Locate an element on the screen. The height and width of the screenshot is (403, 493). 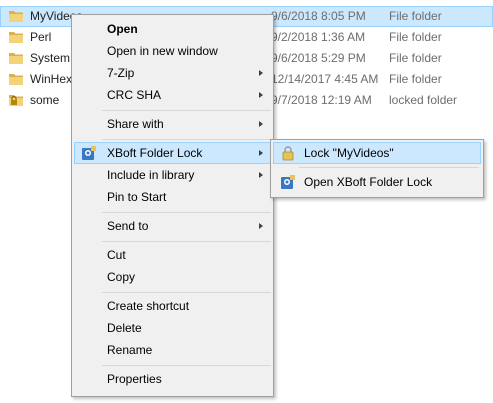
file-date: 9/2/2018 1:36 AM is located at coordinates (318, 37).